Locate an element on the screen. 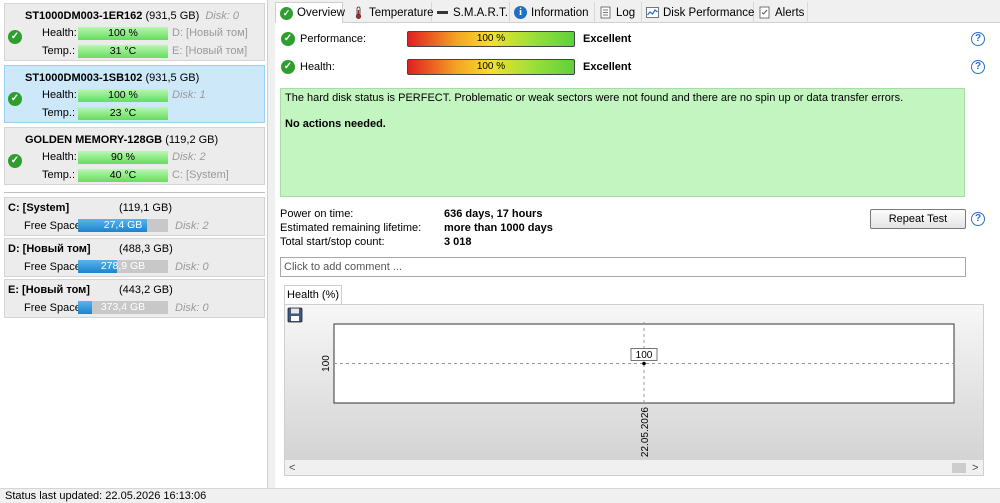 This screenshot has width=1000, height=503. free-space-bar: 373,4 GB is located at coordinates (123, 307).